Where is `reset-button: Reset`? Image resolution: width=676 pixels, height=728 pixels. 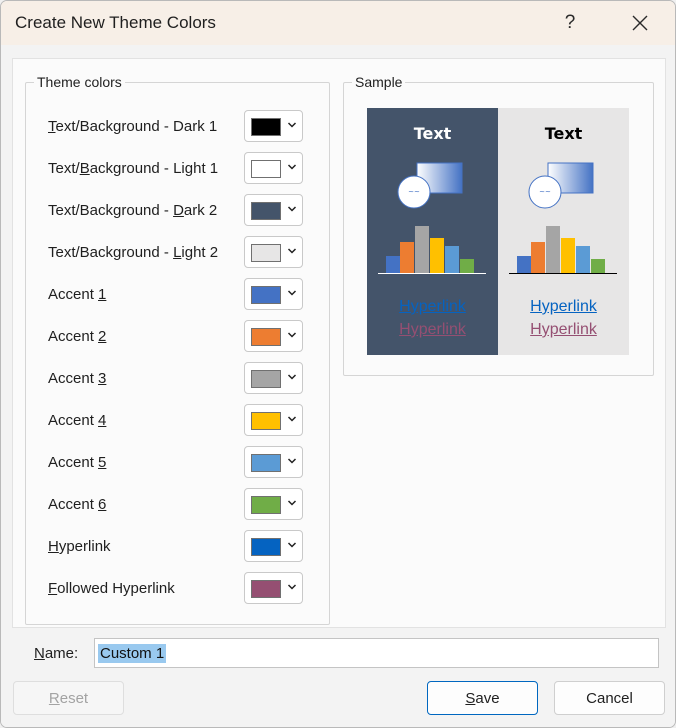 reset-button: Reset is located at coordinates (68, 698).